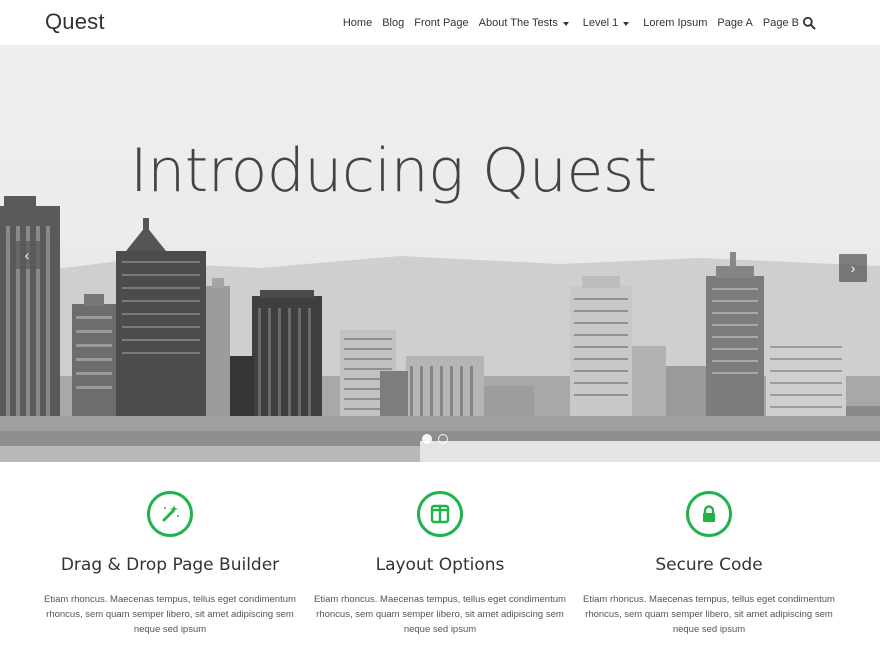  I want to click on nav-item-level-1: Level 1, so click(606, 23).